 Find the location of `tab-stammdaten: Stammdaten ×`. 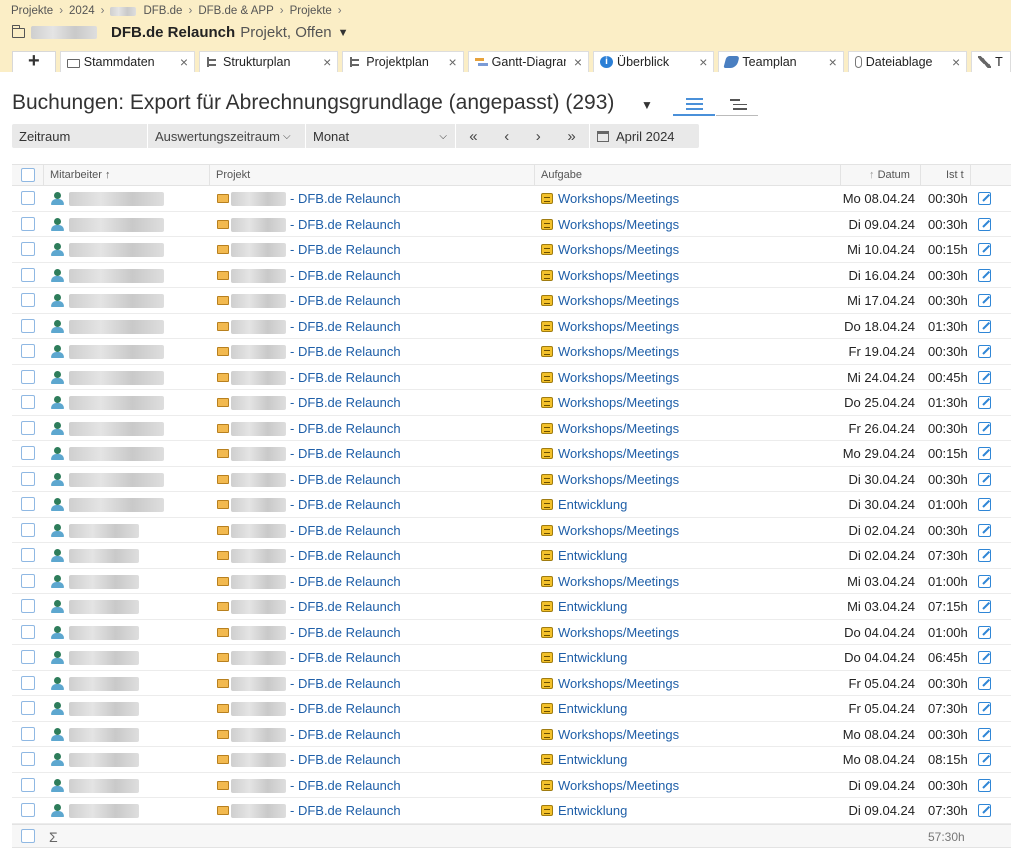

tab-stammdaten: Stammdaten × is located at coordinates (127, 61).